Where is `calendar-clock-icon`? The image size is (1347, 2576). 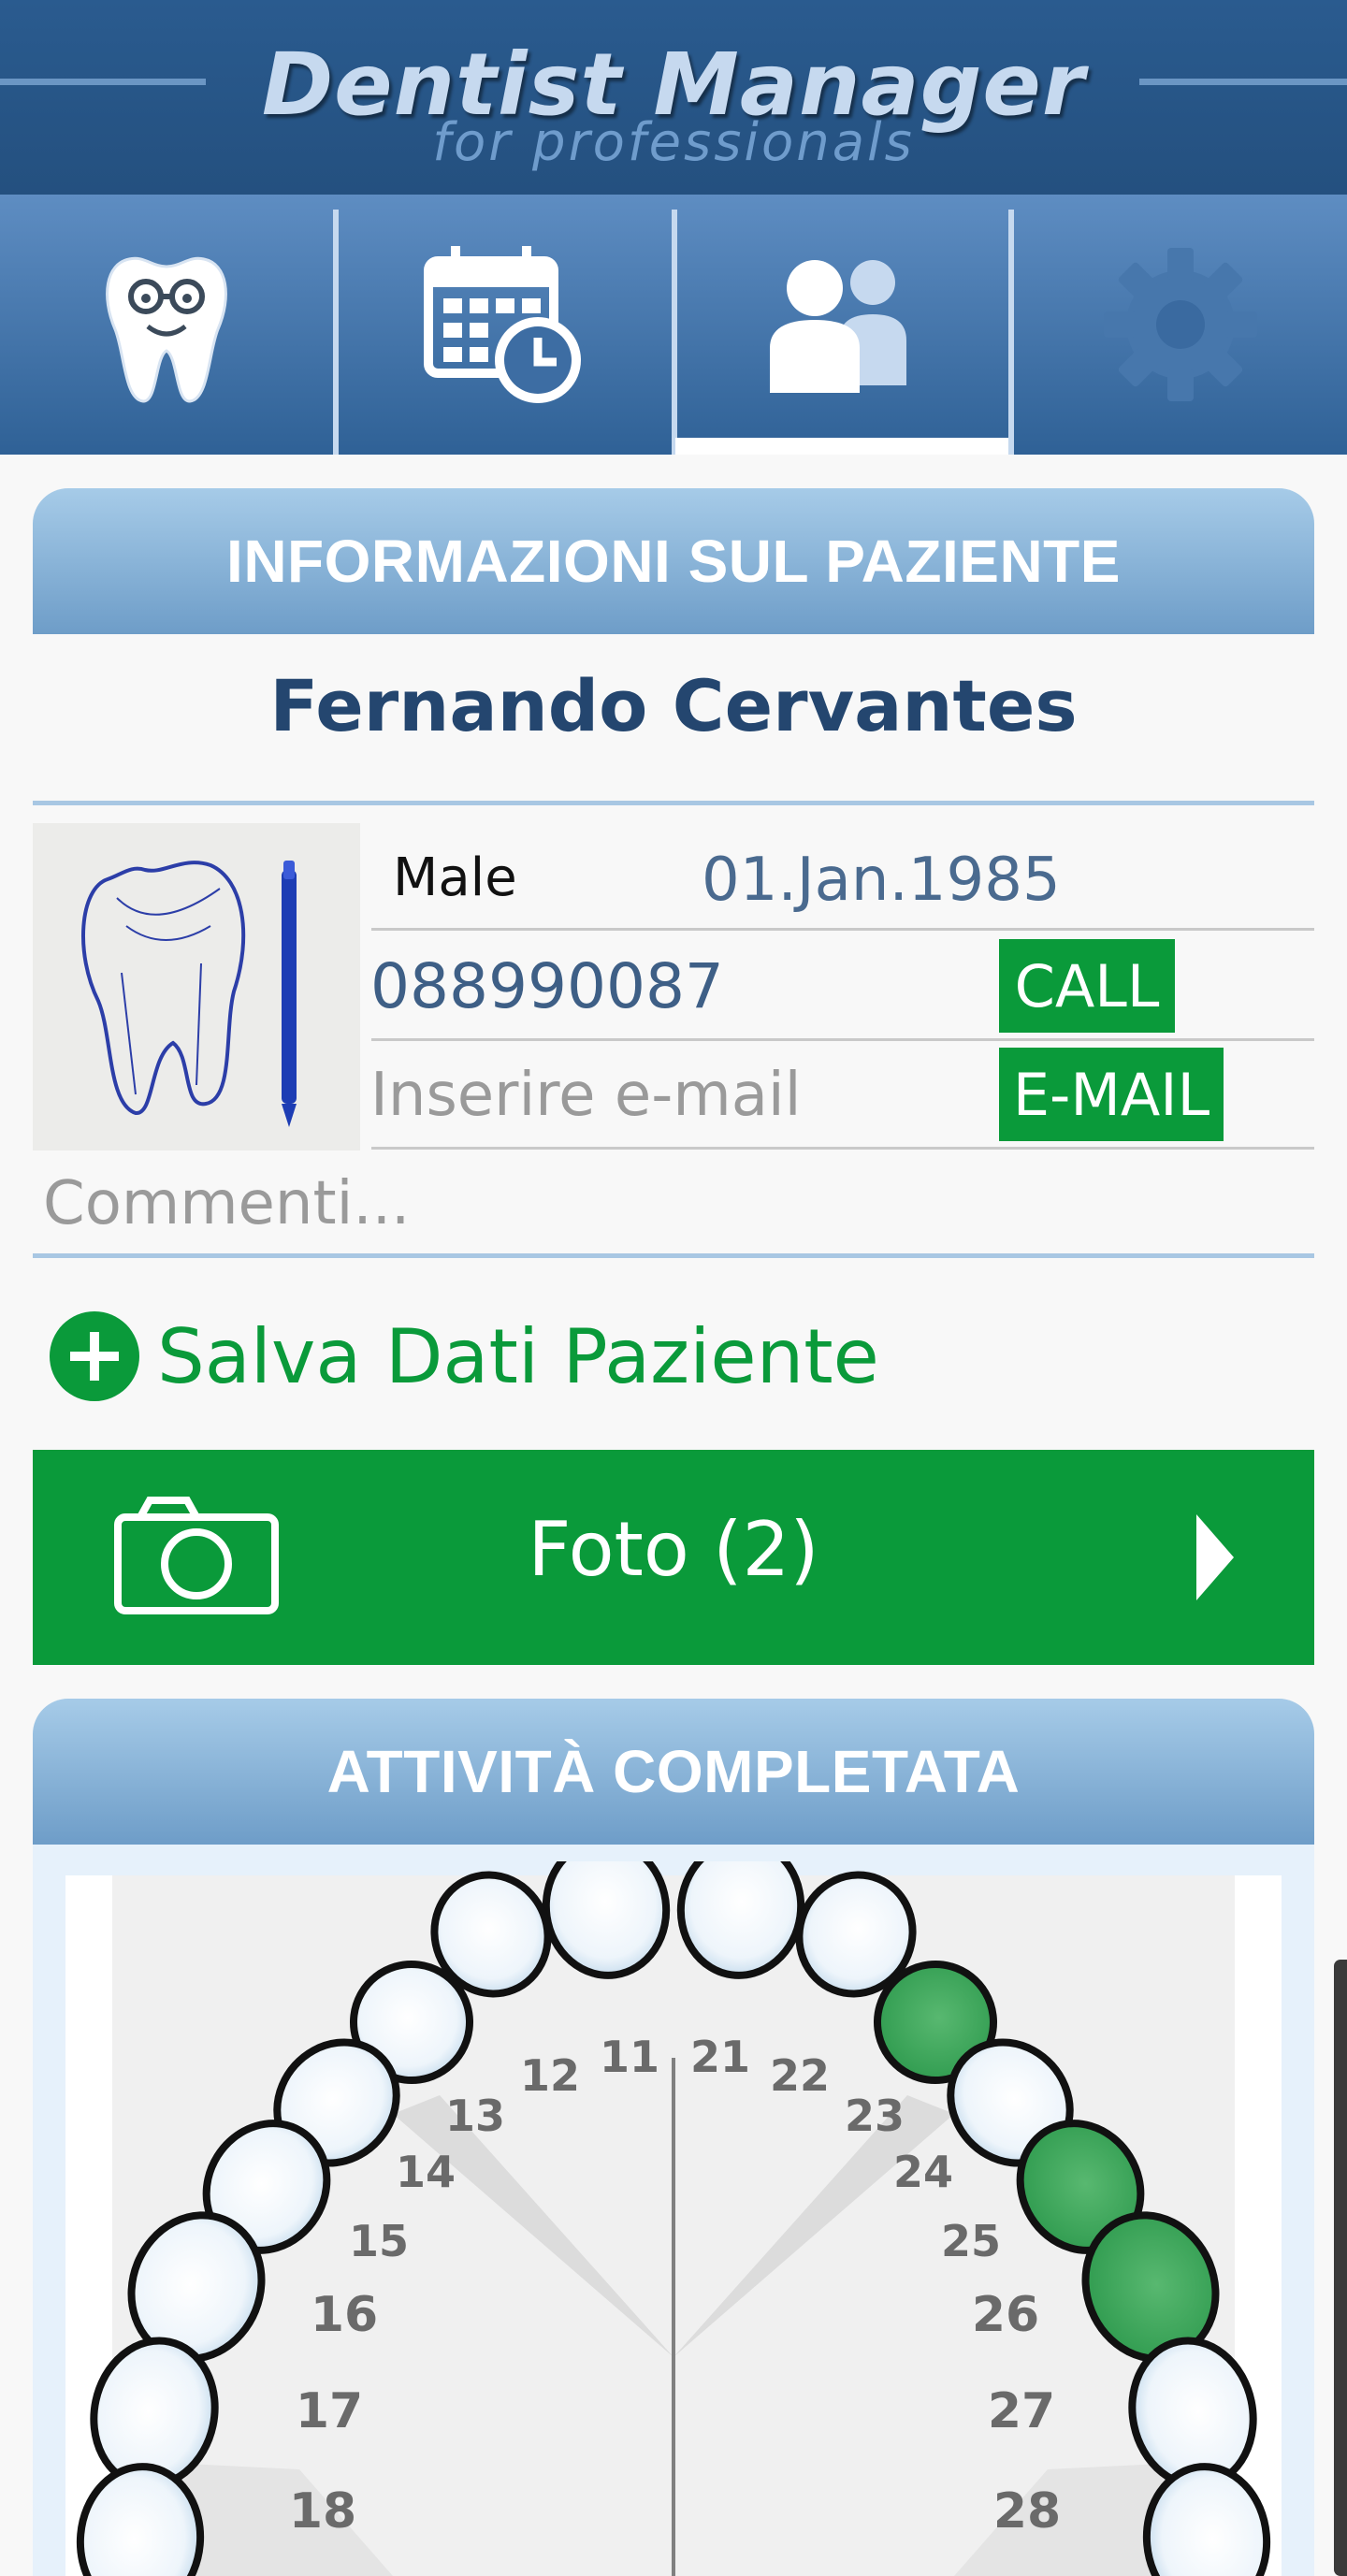
calendar-clock-icon is located at coordinates (503, 324).